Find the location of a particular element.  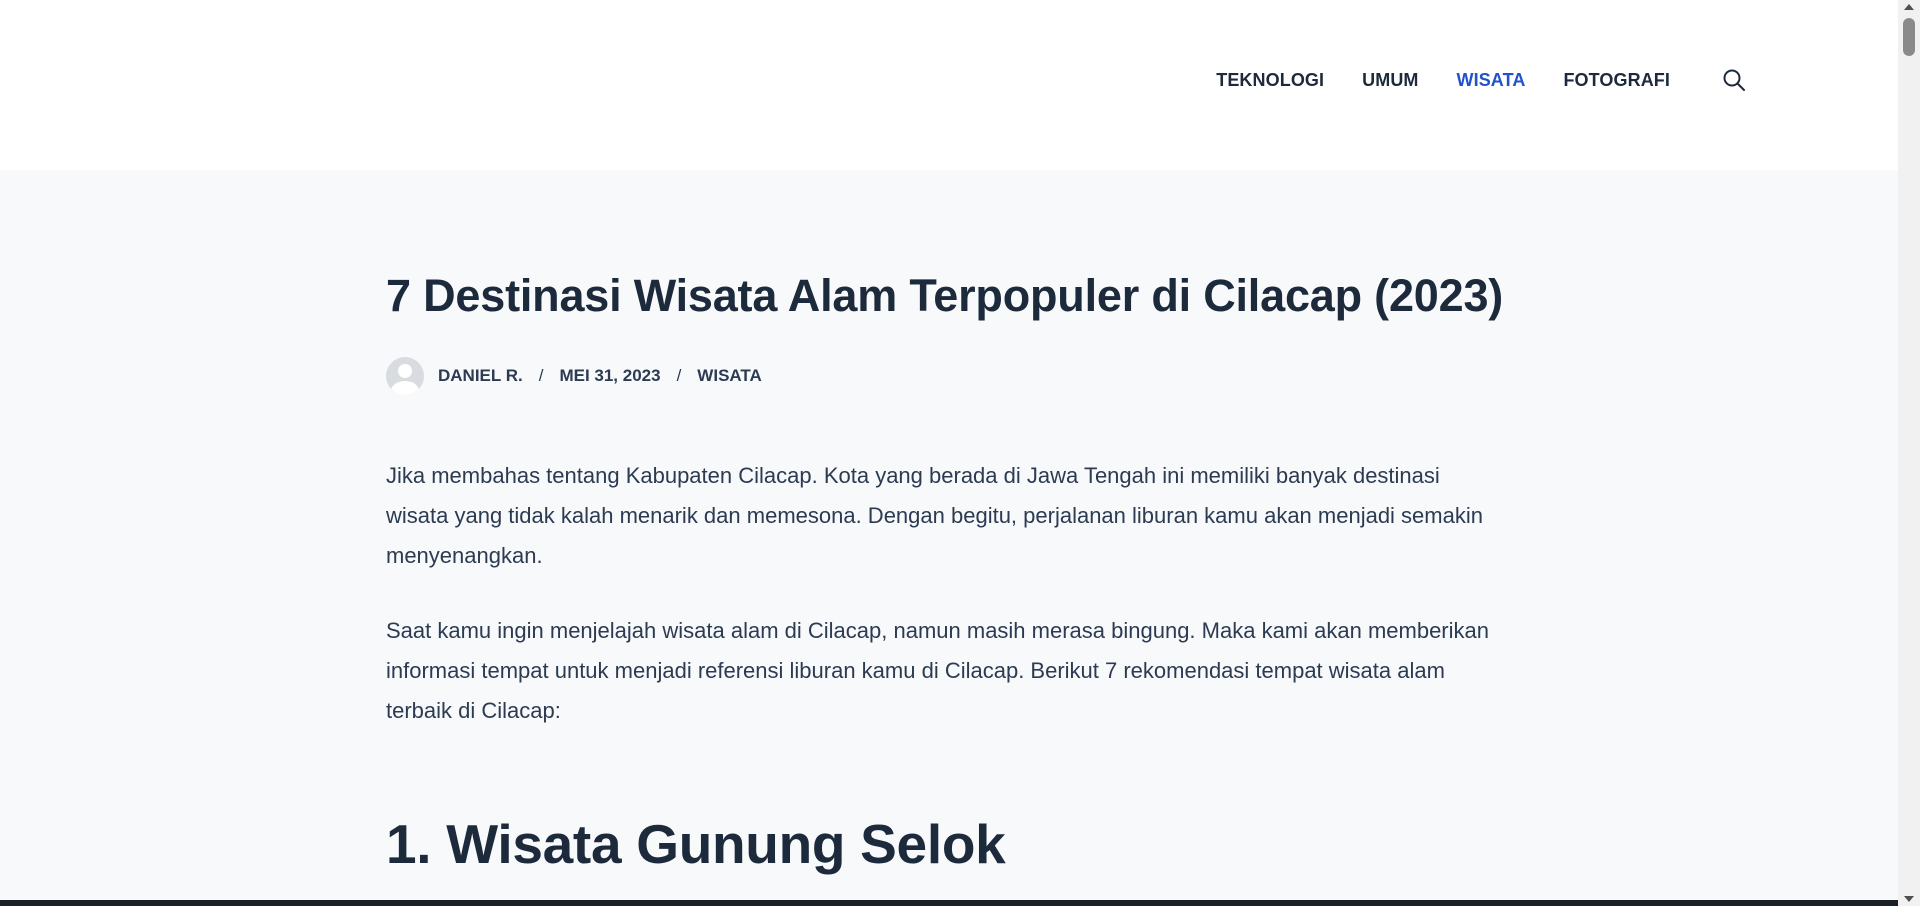

nav-item-wisata: WISATA is located at coordinates (1491, 80).